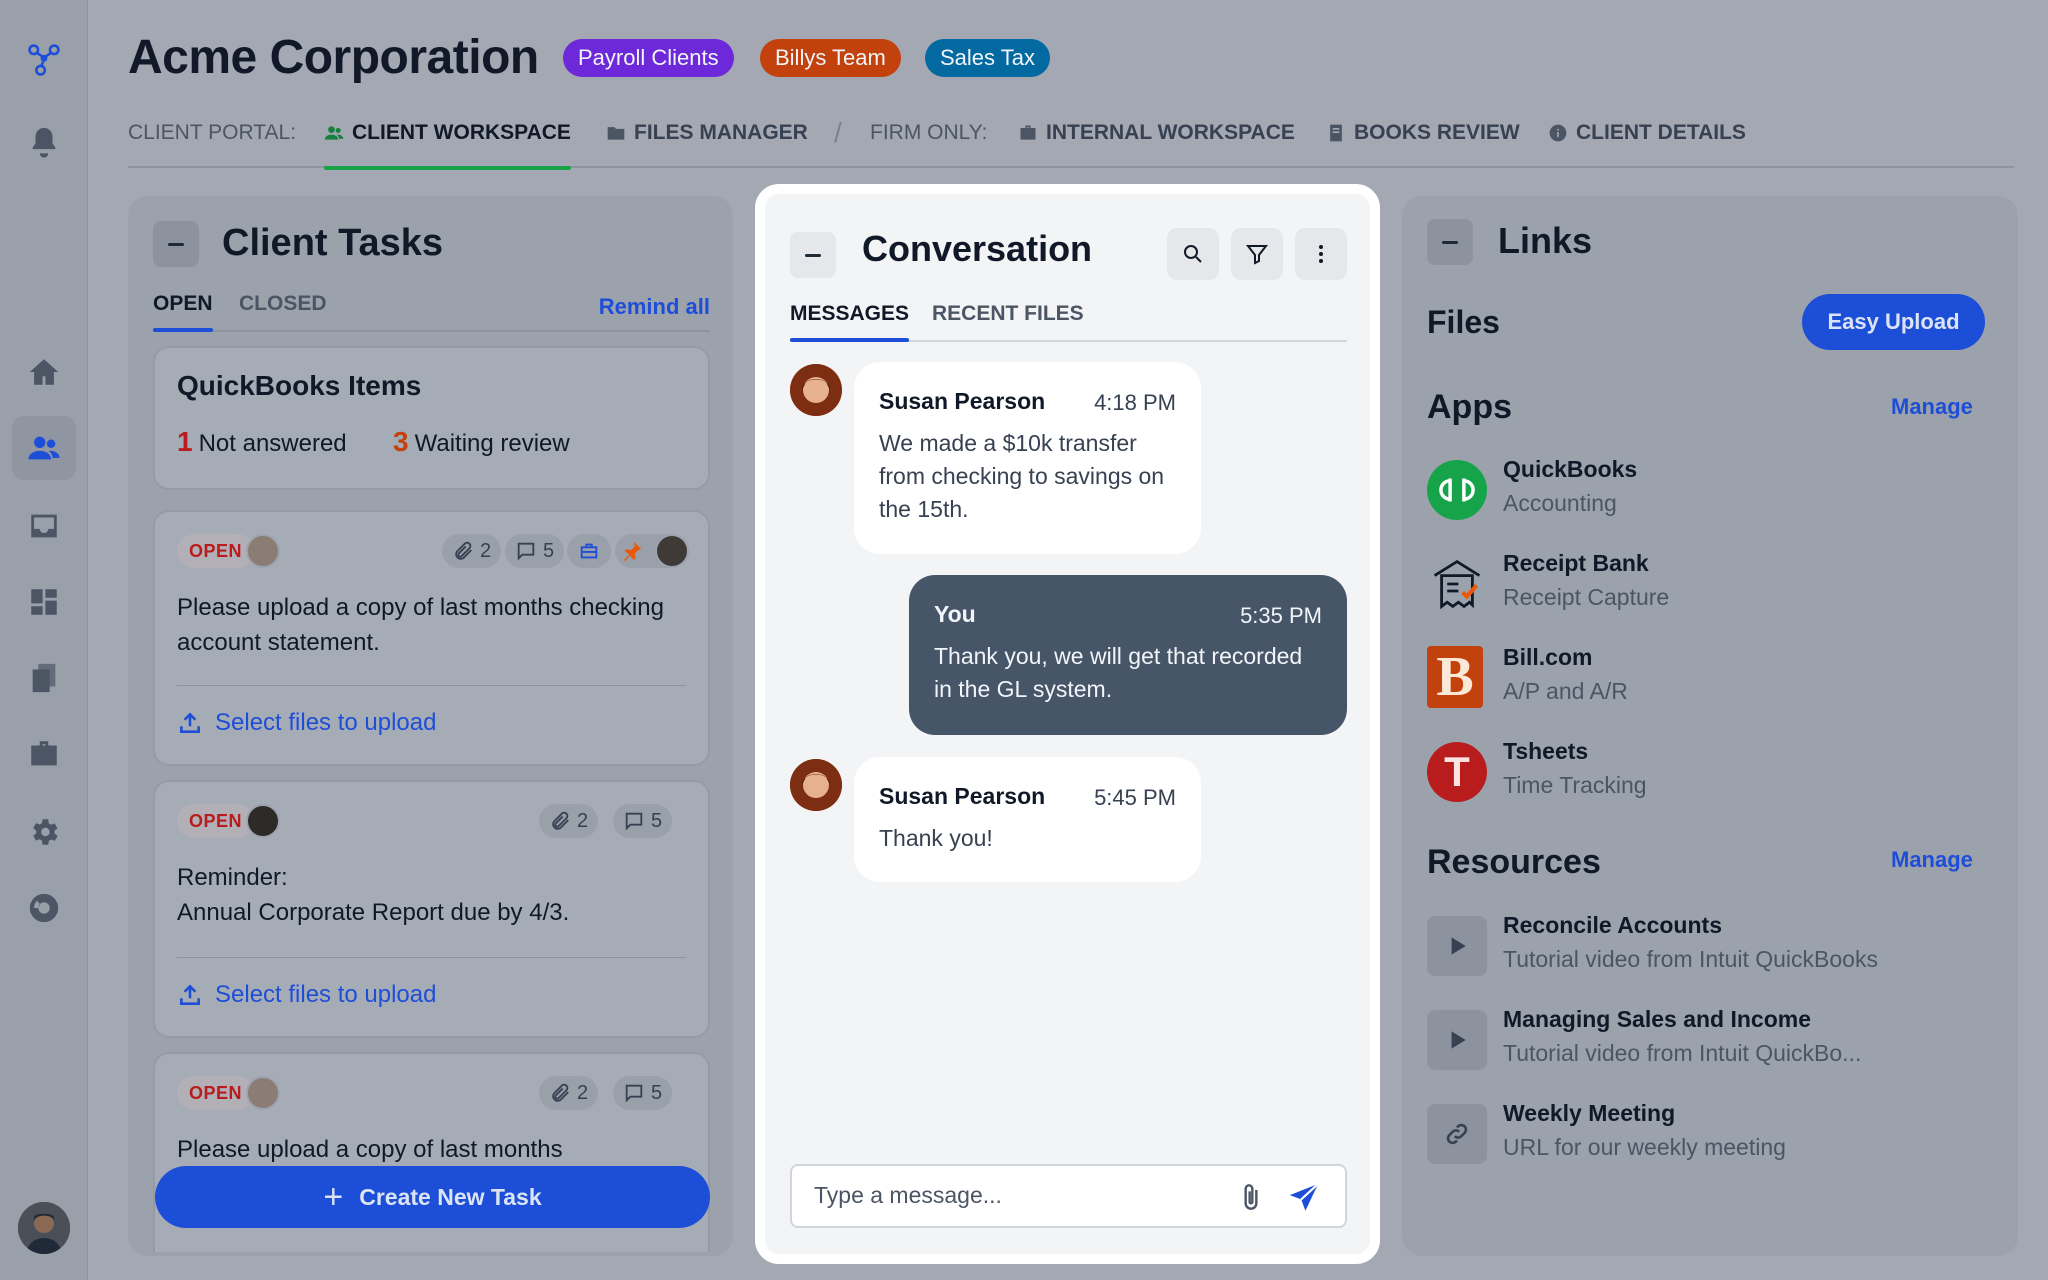 The width and height of the screenshot is (2048, 1280). I want to click on tab-closed: CLOSED, so click(283, 304).